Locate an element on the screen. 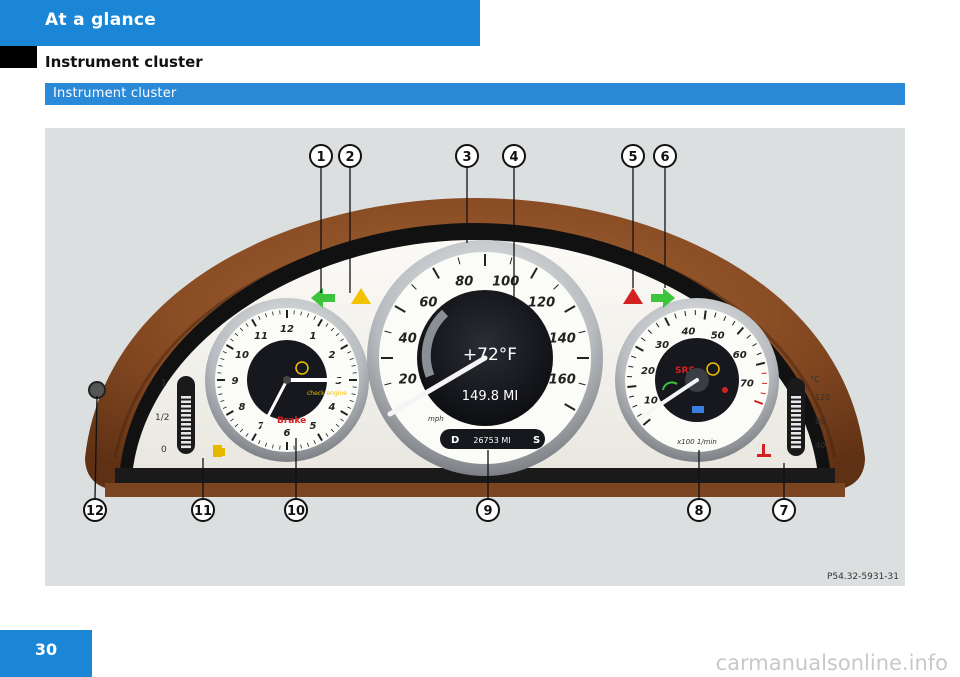 The width and height of the screenshot is (960, 677). page-number: 30 is located at coordinates (46, 653).